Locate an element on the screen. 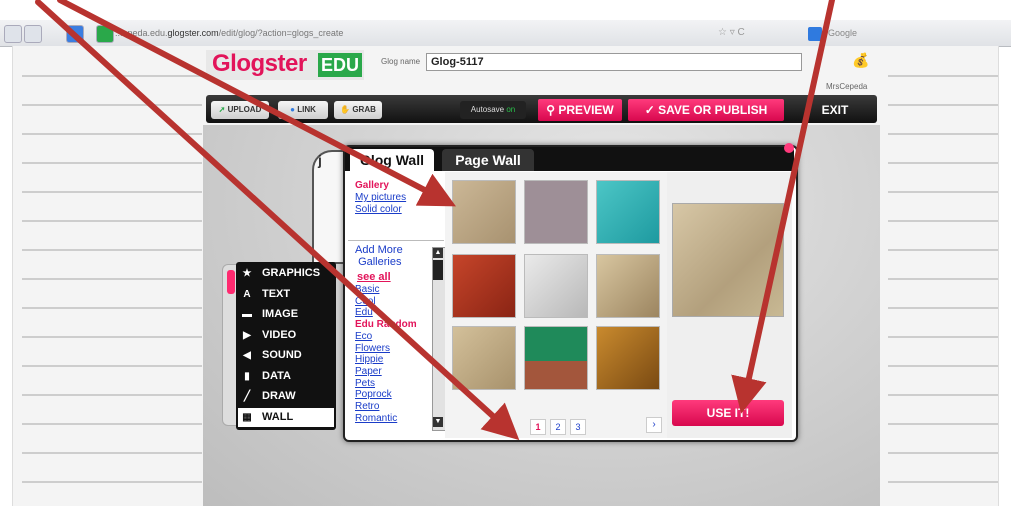  tool-image: ▬ IMAGE is located at coordinates (286, 314).